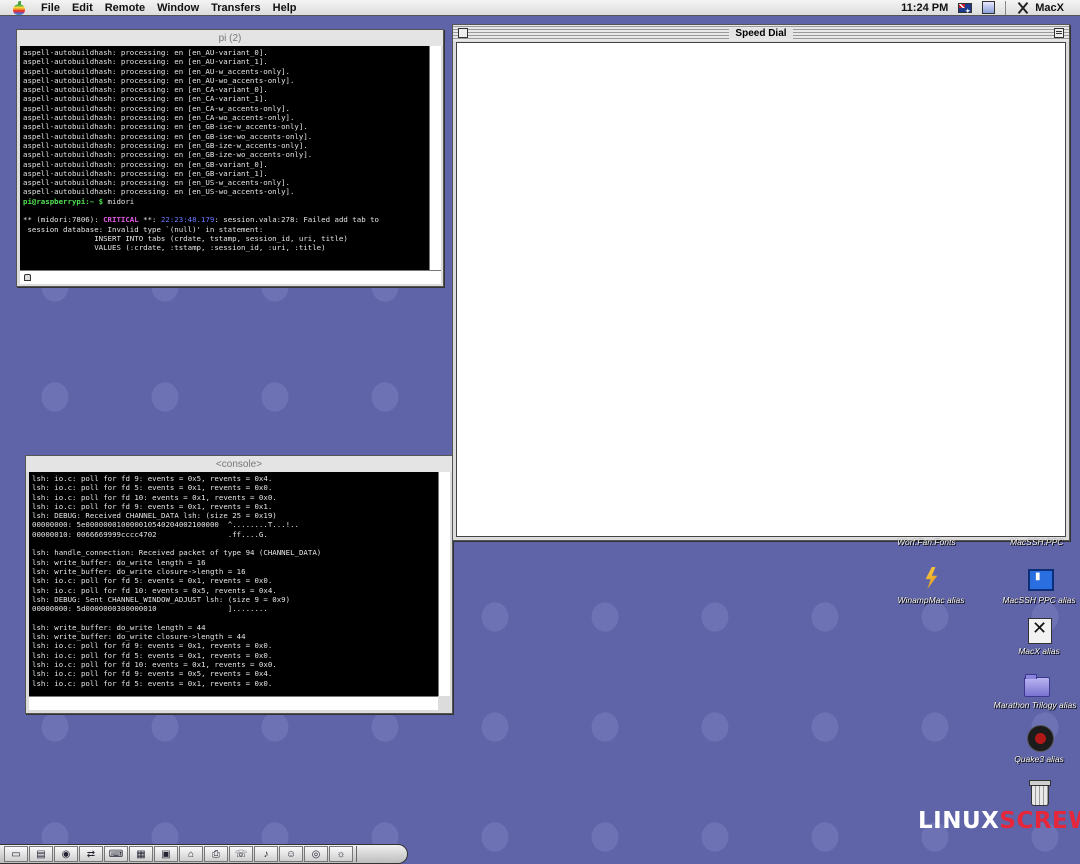 This screenshot has width=1080, height=864. What do you see at coordinates (1023, 8) in the screenshot?
I see `macx-app-icon` at bounding box center [1023, 8].